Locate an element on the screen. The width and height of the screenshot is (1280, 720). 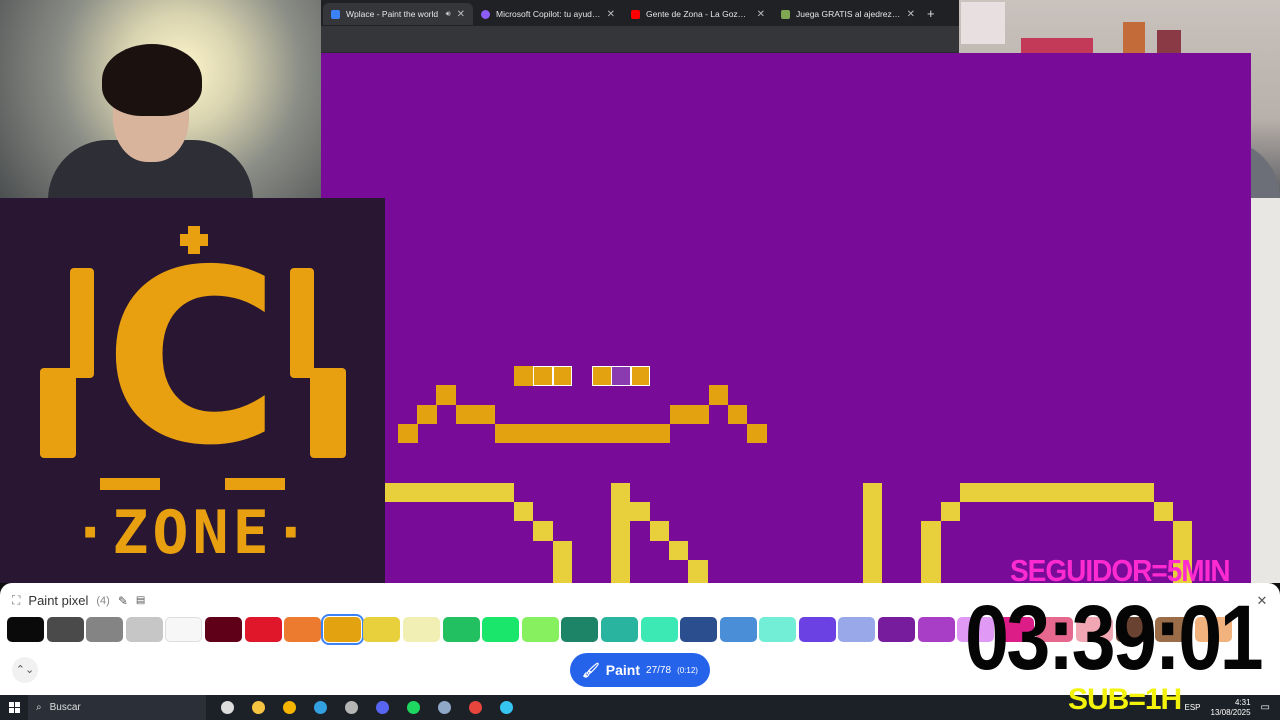
search-icon: ⌕ is located at coordinates (39, 707).